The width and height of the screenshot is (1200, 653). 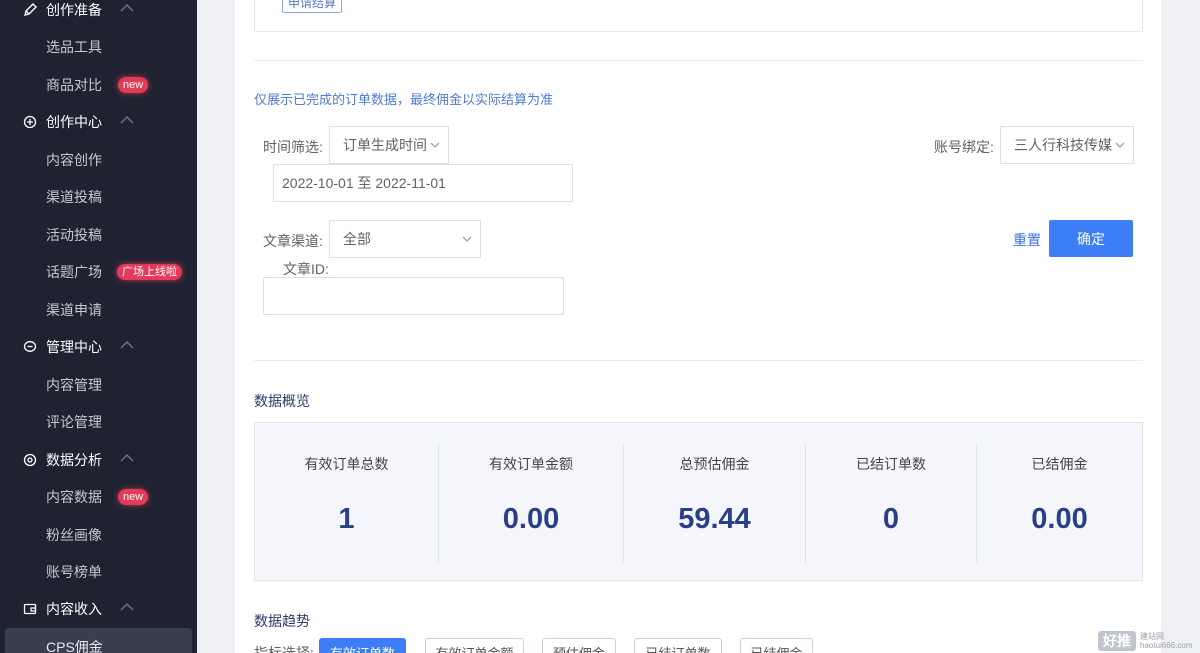 I want to click on sidebar-item-content-create: 内容创作, so click(x=98, y=159).